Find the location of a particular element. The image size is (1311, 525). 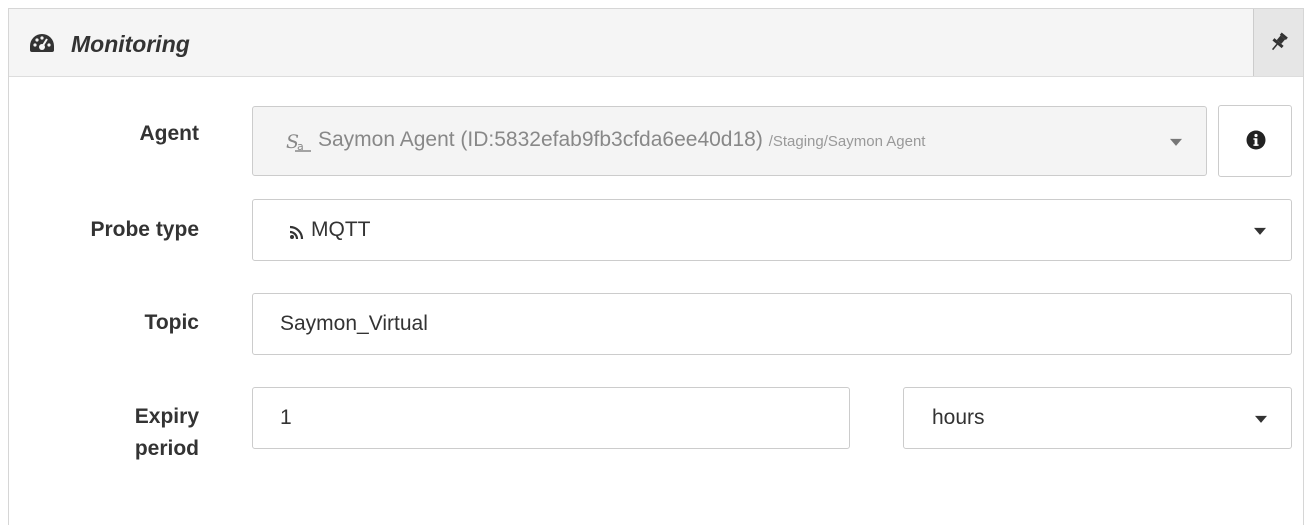

agent-icon: S a is located at coordinates (299, 145).